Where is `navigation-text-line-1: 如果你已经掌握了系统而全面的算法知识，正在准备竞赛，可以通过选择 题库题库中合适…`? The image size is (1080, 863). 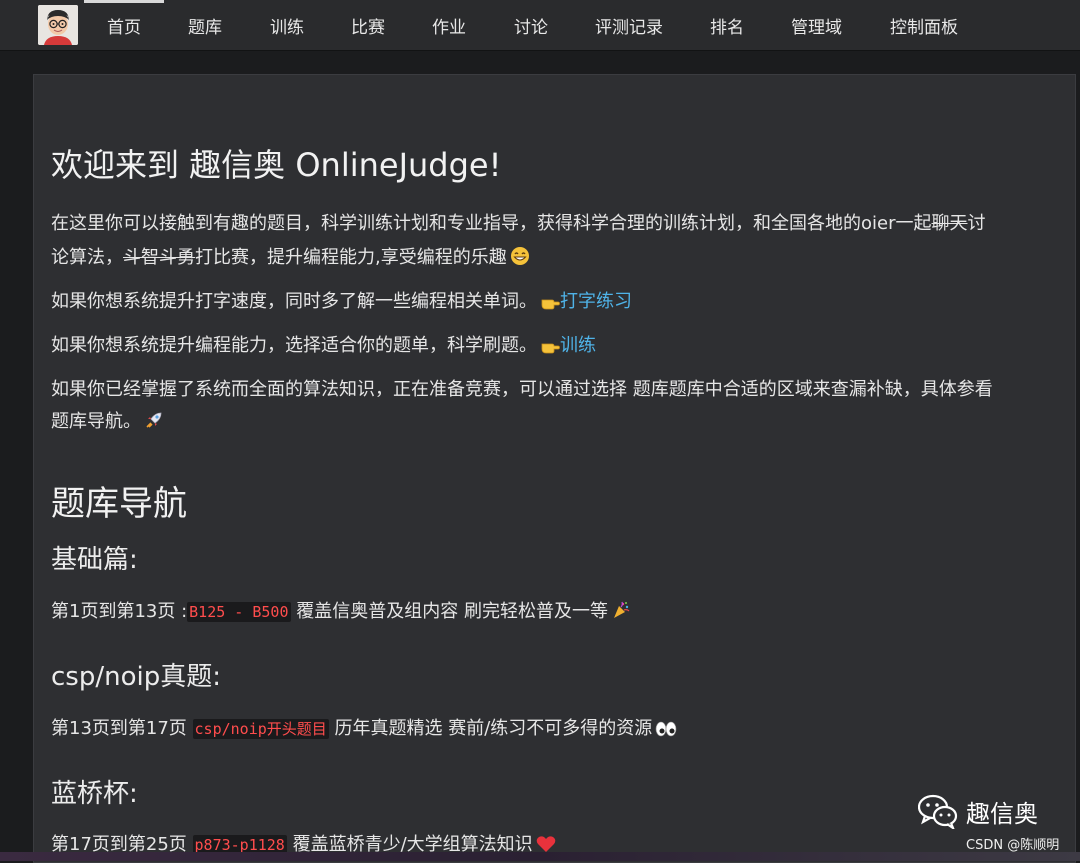
navigation-text-line-1: 如果你已经掌握了系统而全面的算法知识，正在准备竞赛，可以通过选择 题库题库中合适… is located at coordinates (522, 389).